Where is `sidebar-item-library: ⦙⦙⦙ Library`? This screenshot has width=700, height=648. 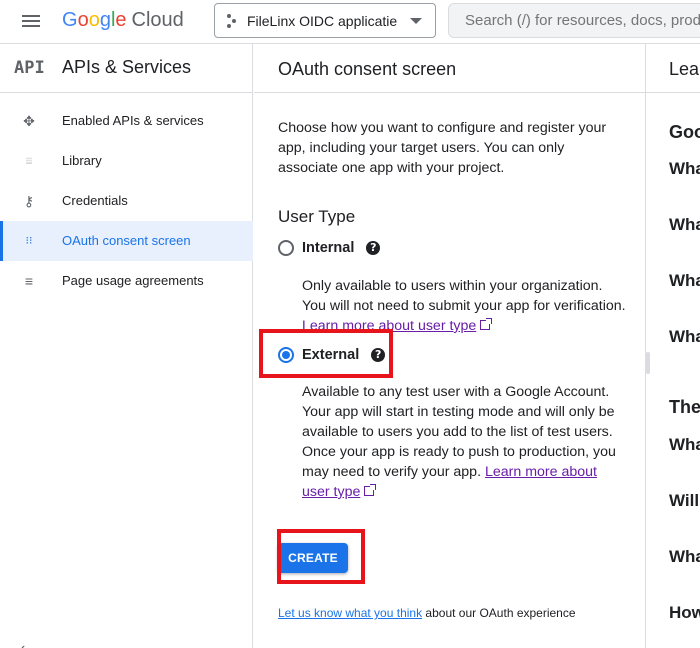 sidebar-item-library: ⦙⦙⦙ Library is located at coordinates (126, 161).